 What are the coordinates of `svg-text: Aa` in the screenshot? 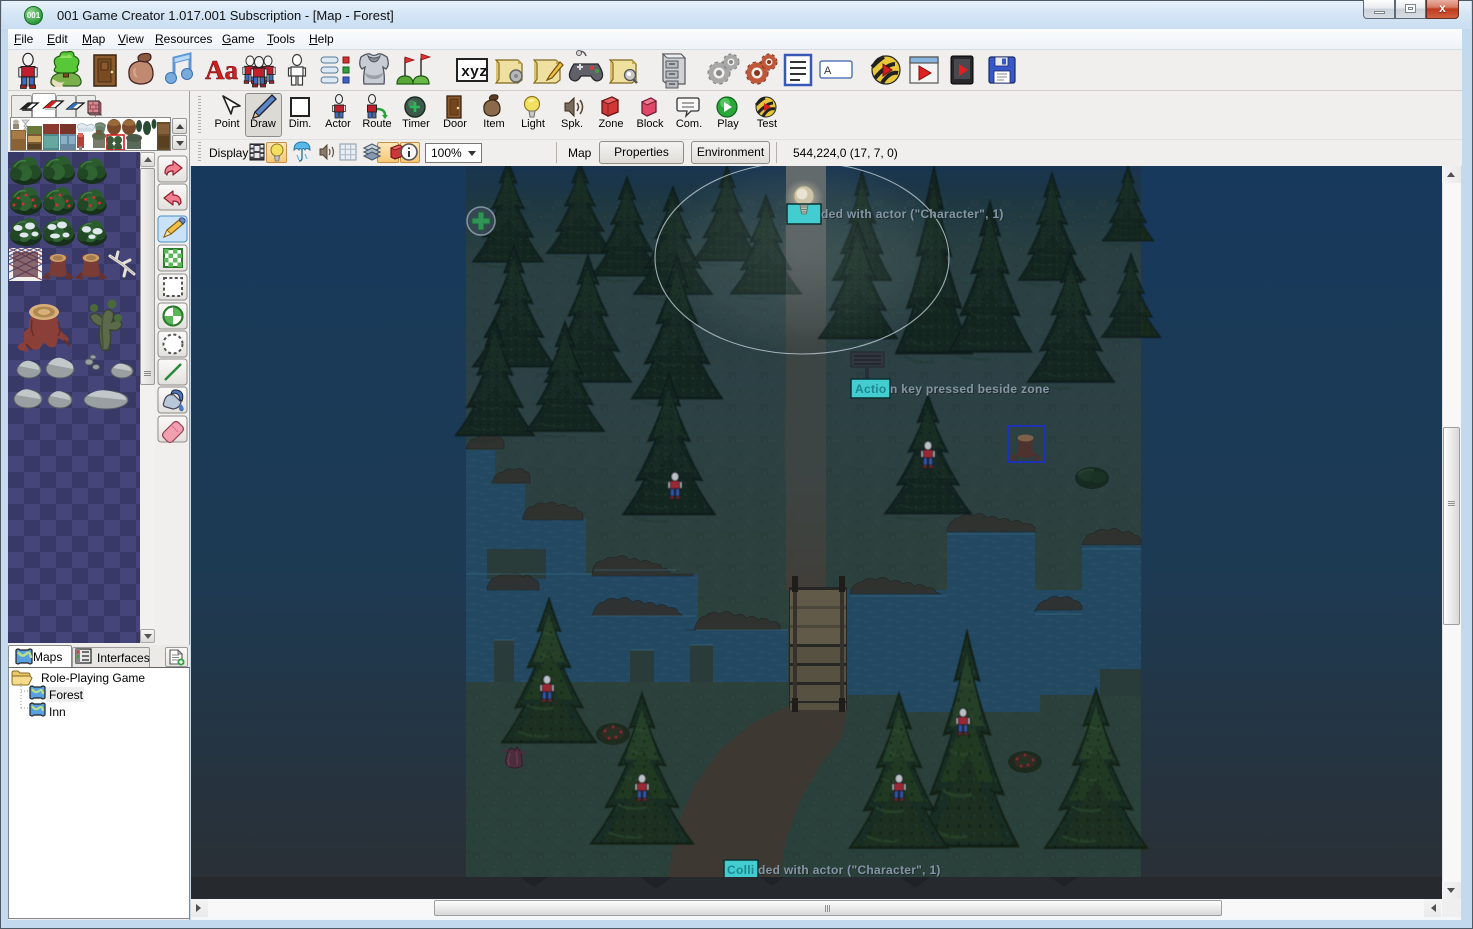 It's located at (221, 70).